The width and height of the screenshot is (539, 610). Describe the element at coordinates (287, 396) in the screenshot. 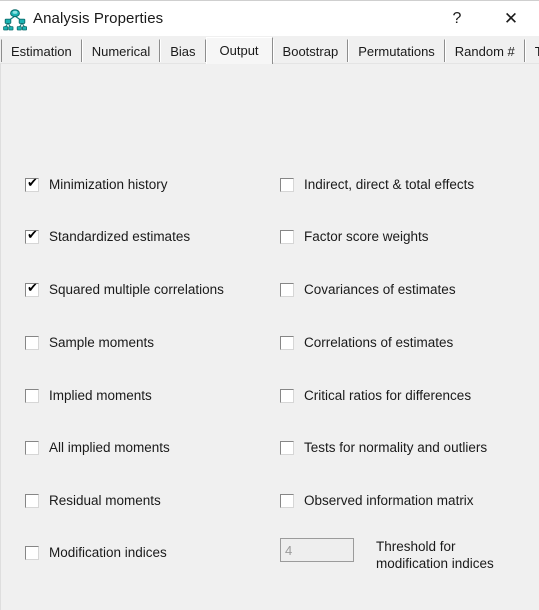

I see `checkbox-critical-ratios-for-differences` at that location.